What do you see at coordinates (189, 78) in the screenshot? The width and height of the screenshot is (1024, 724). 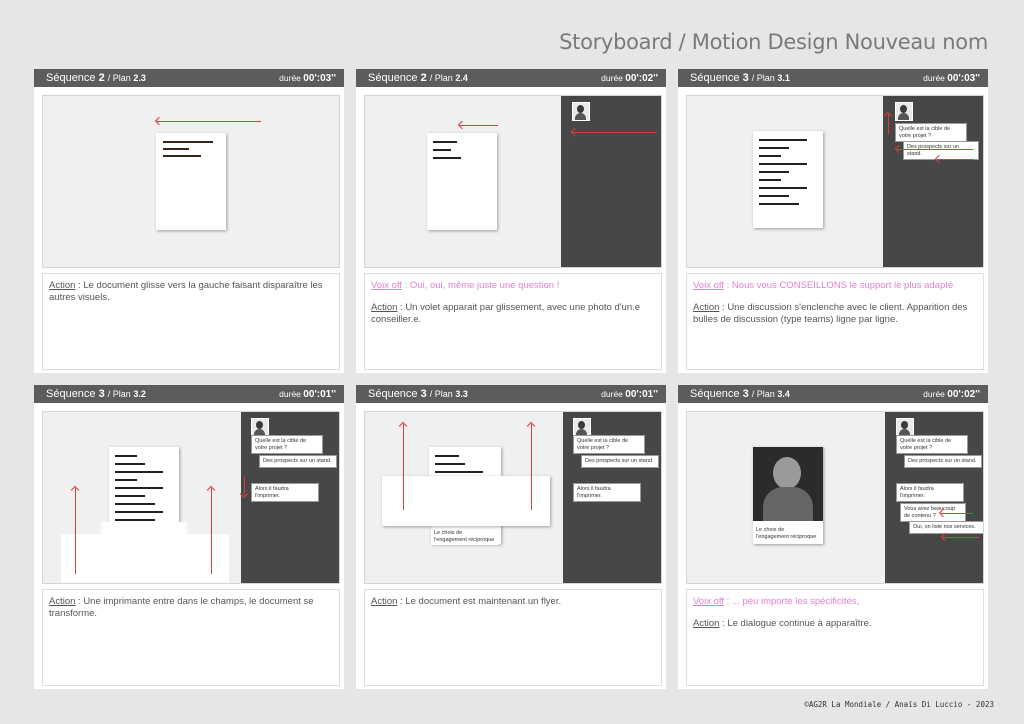 I see `panel-header: Séquence 2 / Plan 2.3 durée 00':03''` at bounding box center [189, 78].